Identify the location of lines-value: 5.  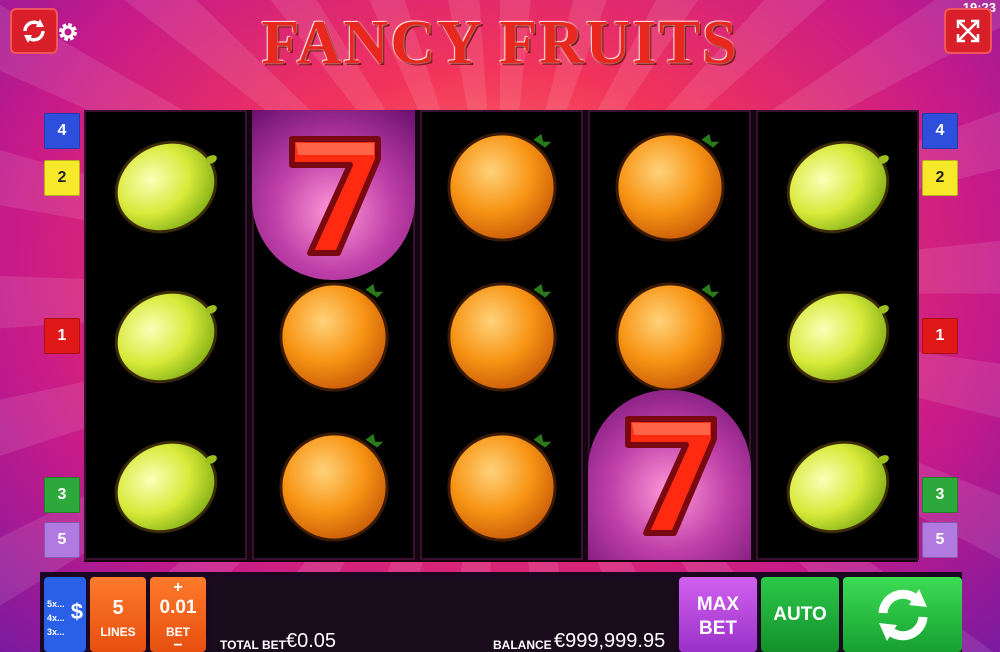
(118, 608).